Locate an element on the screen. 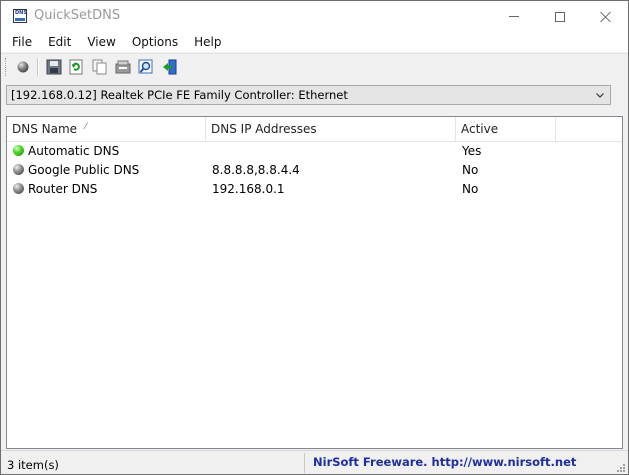  active-cell: Yes is located at coordinates (472, 151).